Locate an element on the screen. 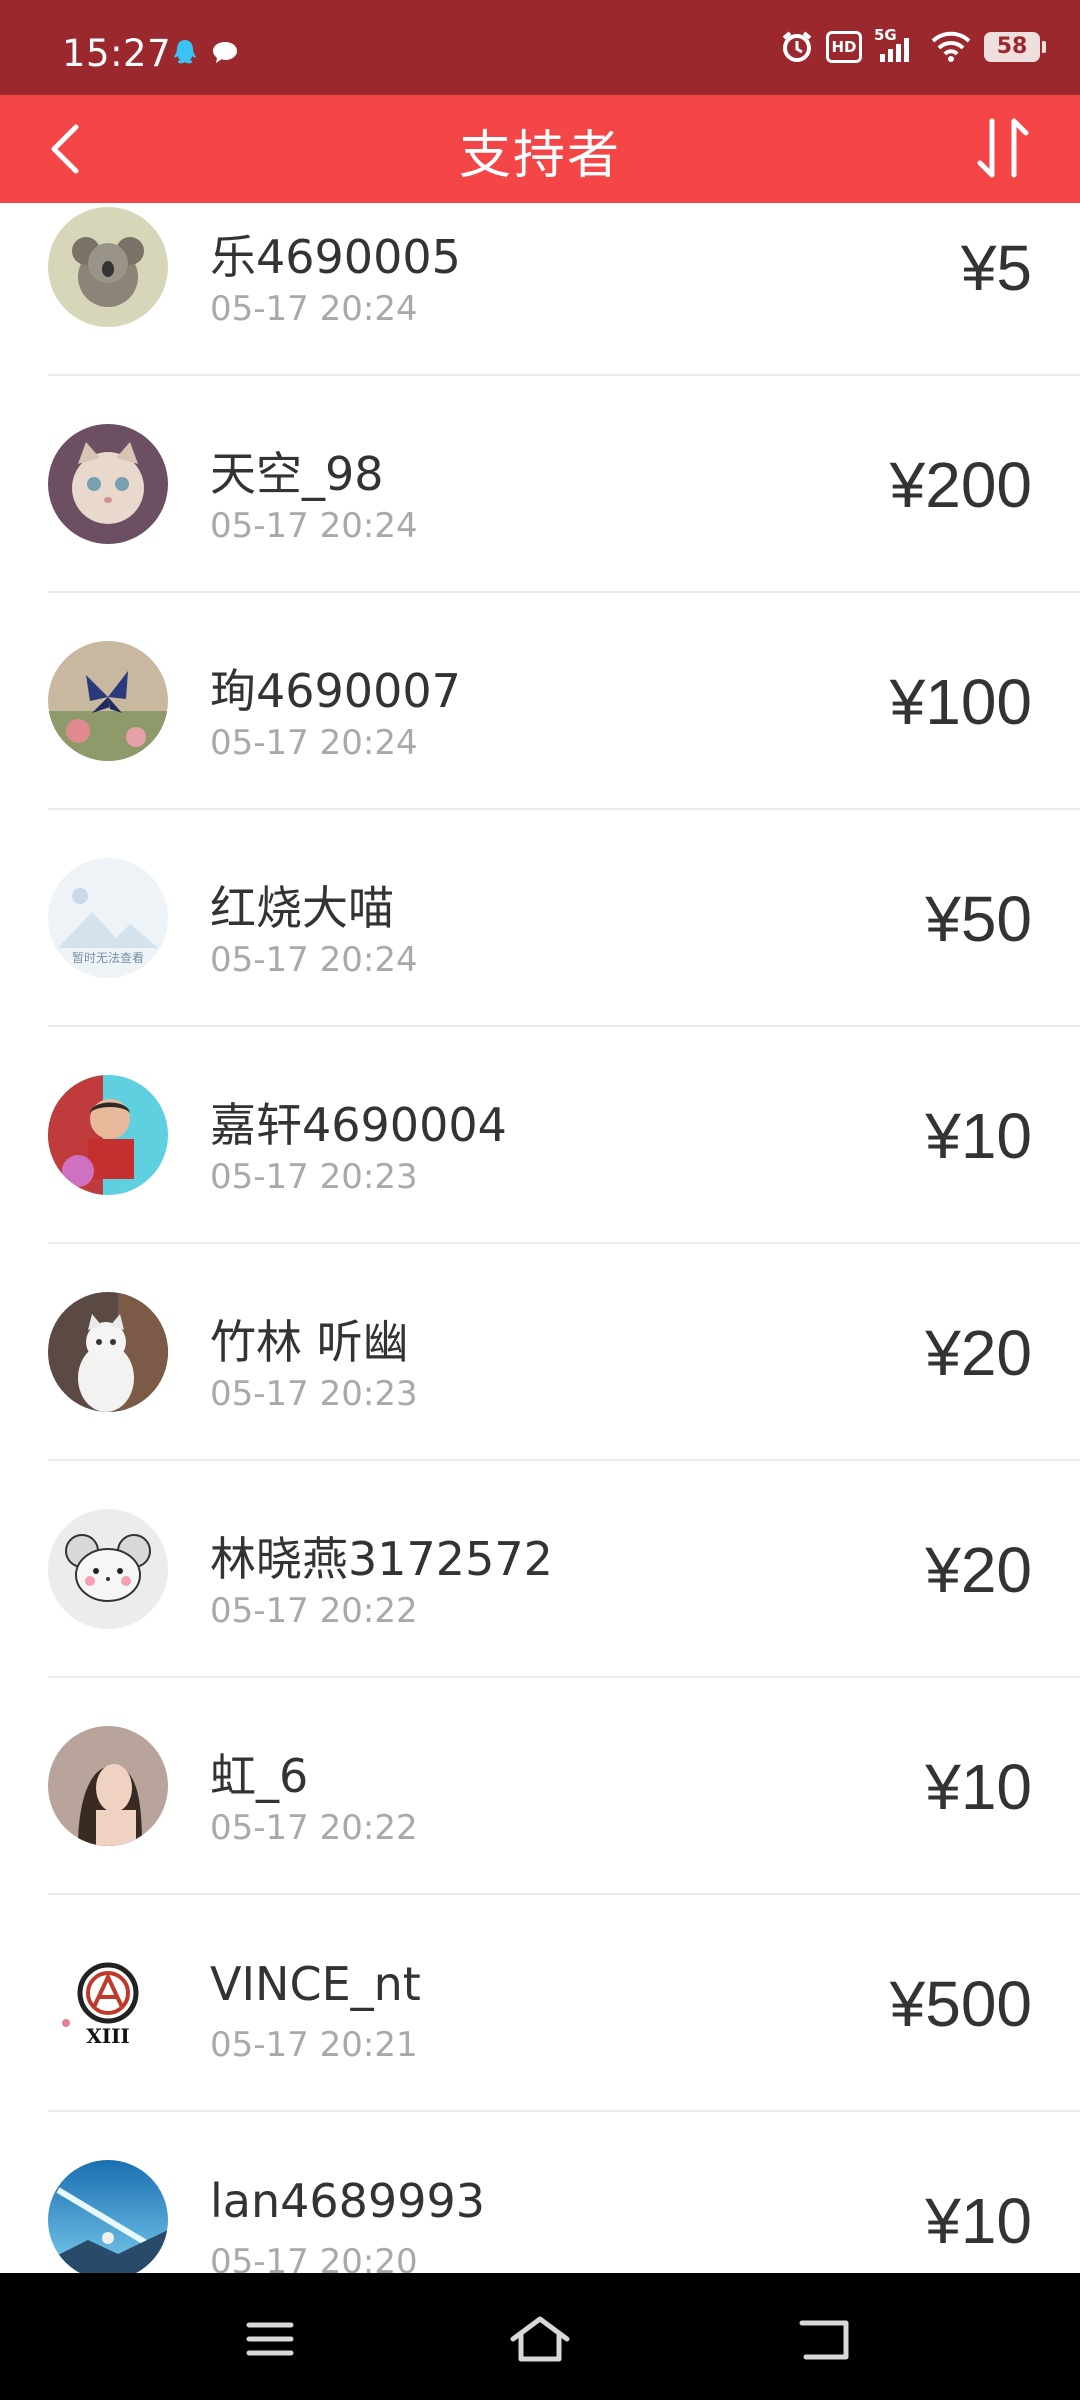 This screenshot has width=1080, height=2400. support-amount: ¥200 is located at coordinates (960, 485).